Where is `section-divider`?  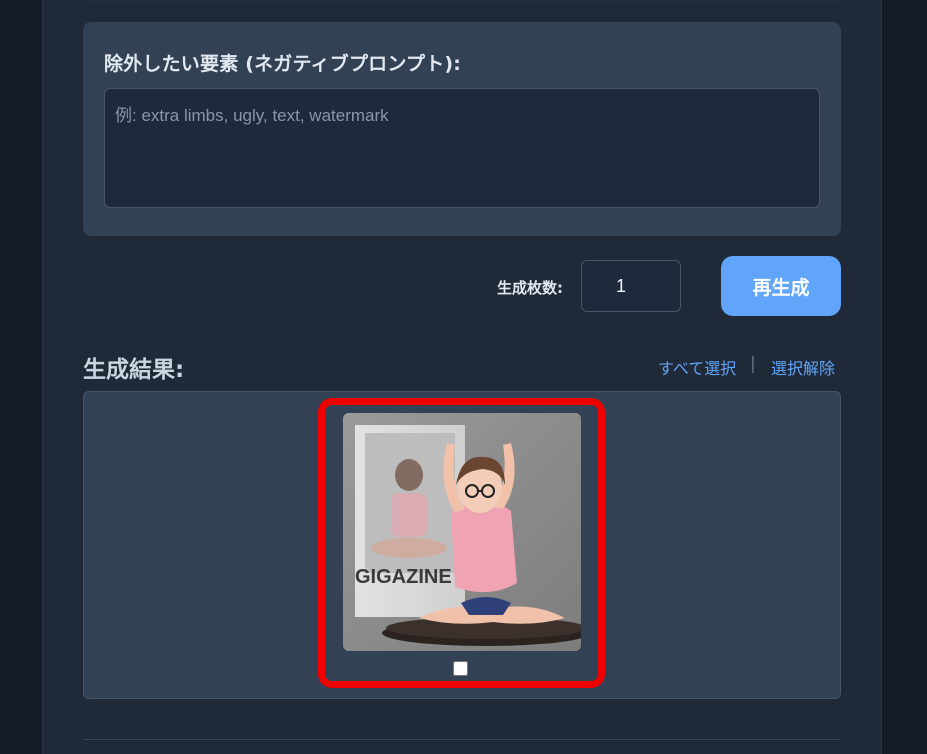
section-divider is located at coordinates (462, 739).